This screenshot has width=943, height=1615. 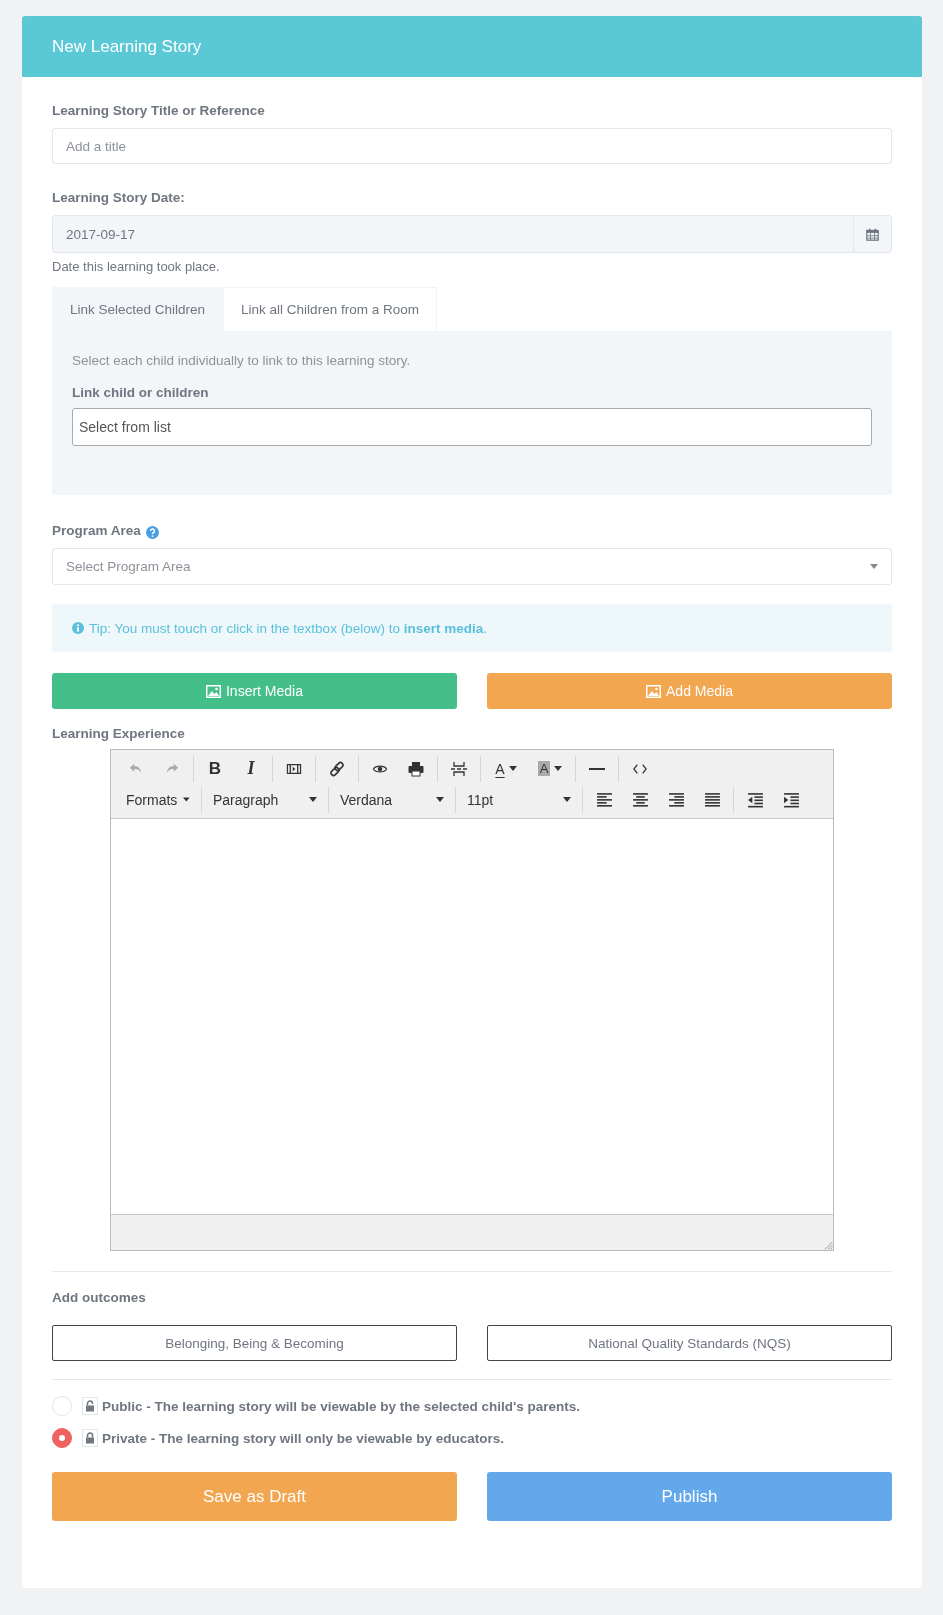 I want to click on toolbar-dropdown: Verdana, so click(x=392, y=799).